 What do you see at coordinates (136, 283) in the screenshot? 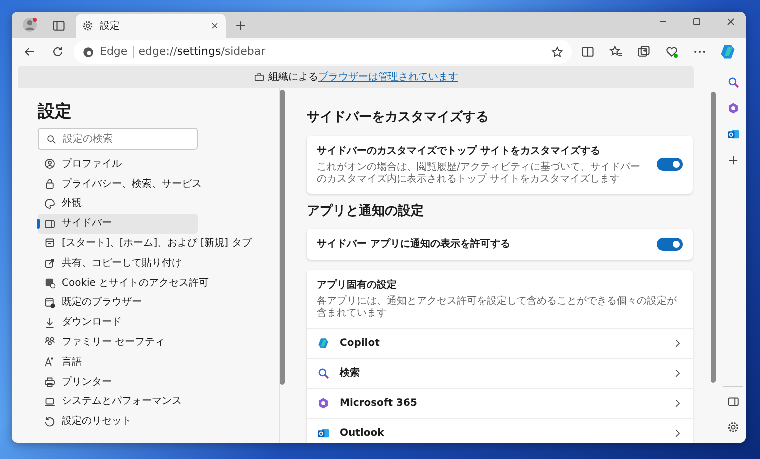
I see `nav-label: Cookie とサイトのアクセス許可` at bounding box center [136, 283].